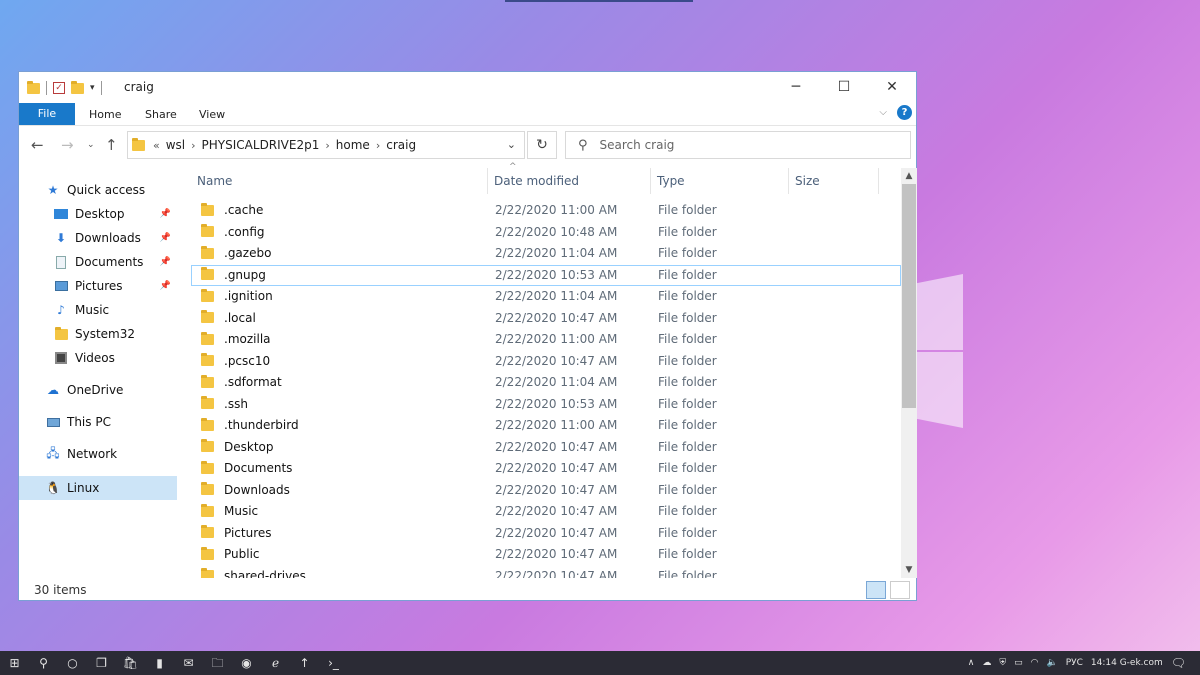 Image resolution: width=1200 pixels, height=675 pixels. I want to click on search-box: ⚲, so click(738, 145).